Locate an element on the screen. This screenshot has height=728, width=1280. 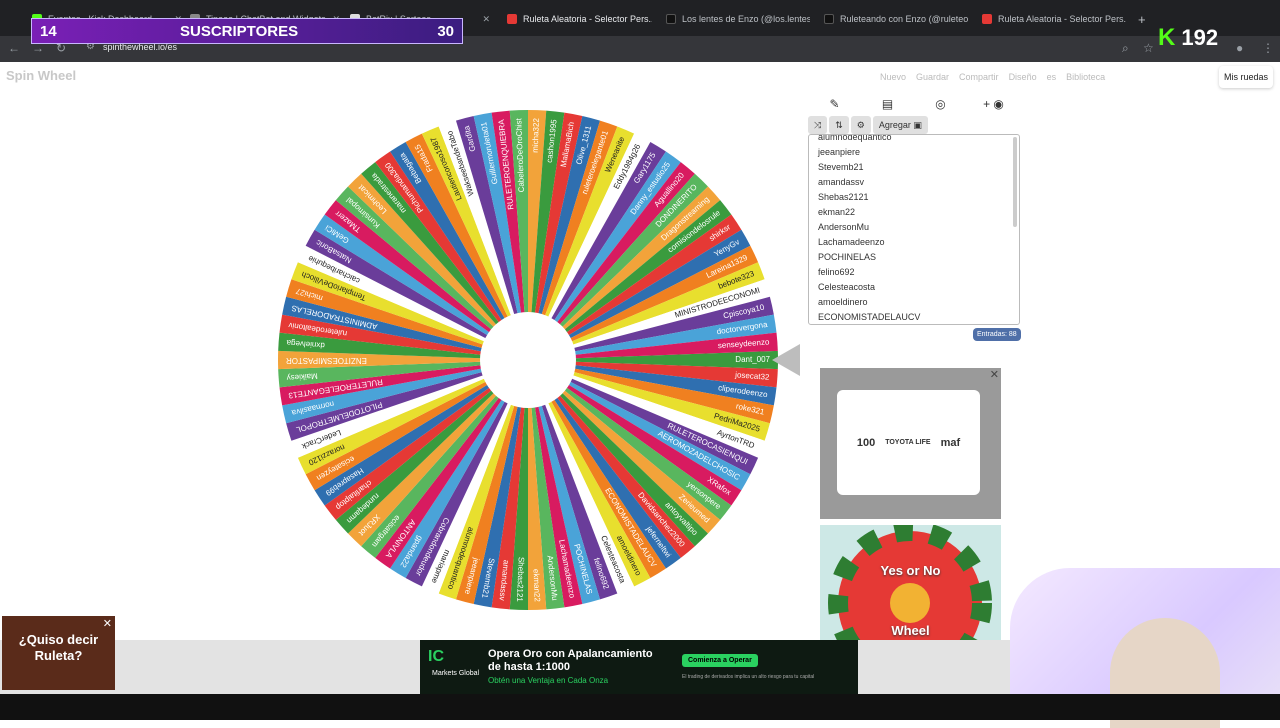
entry-item: amoeldinero is located at coordinates (869, 302).